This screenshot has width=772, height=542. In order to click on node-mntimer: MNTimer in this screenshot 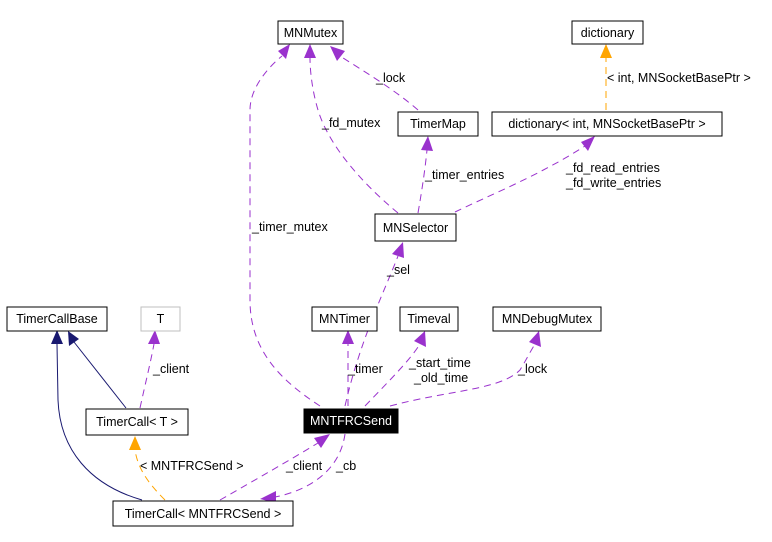, I will do `click(344, 319)`.